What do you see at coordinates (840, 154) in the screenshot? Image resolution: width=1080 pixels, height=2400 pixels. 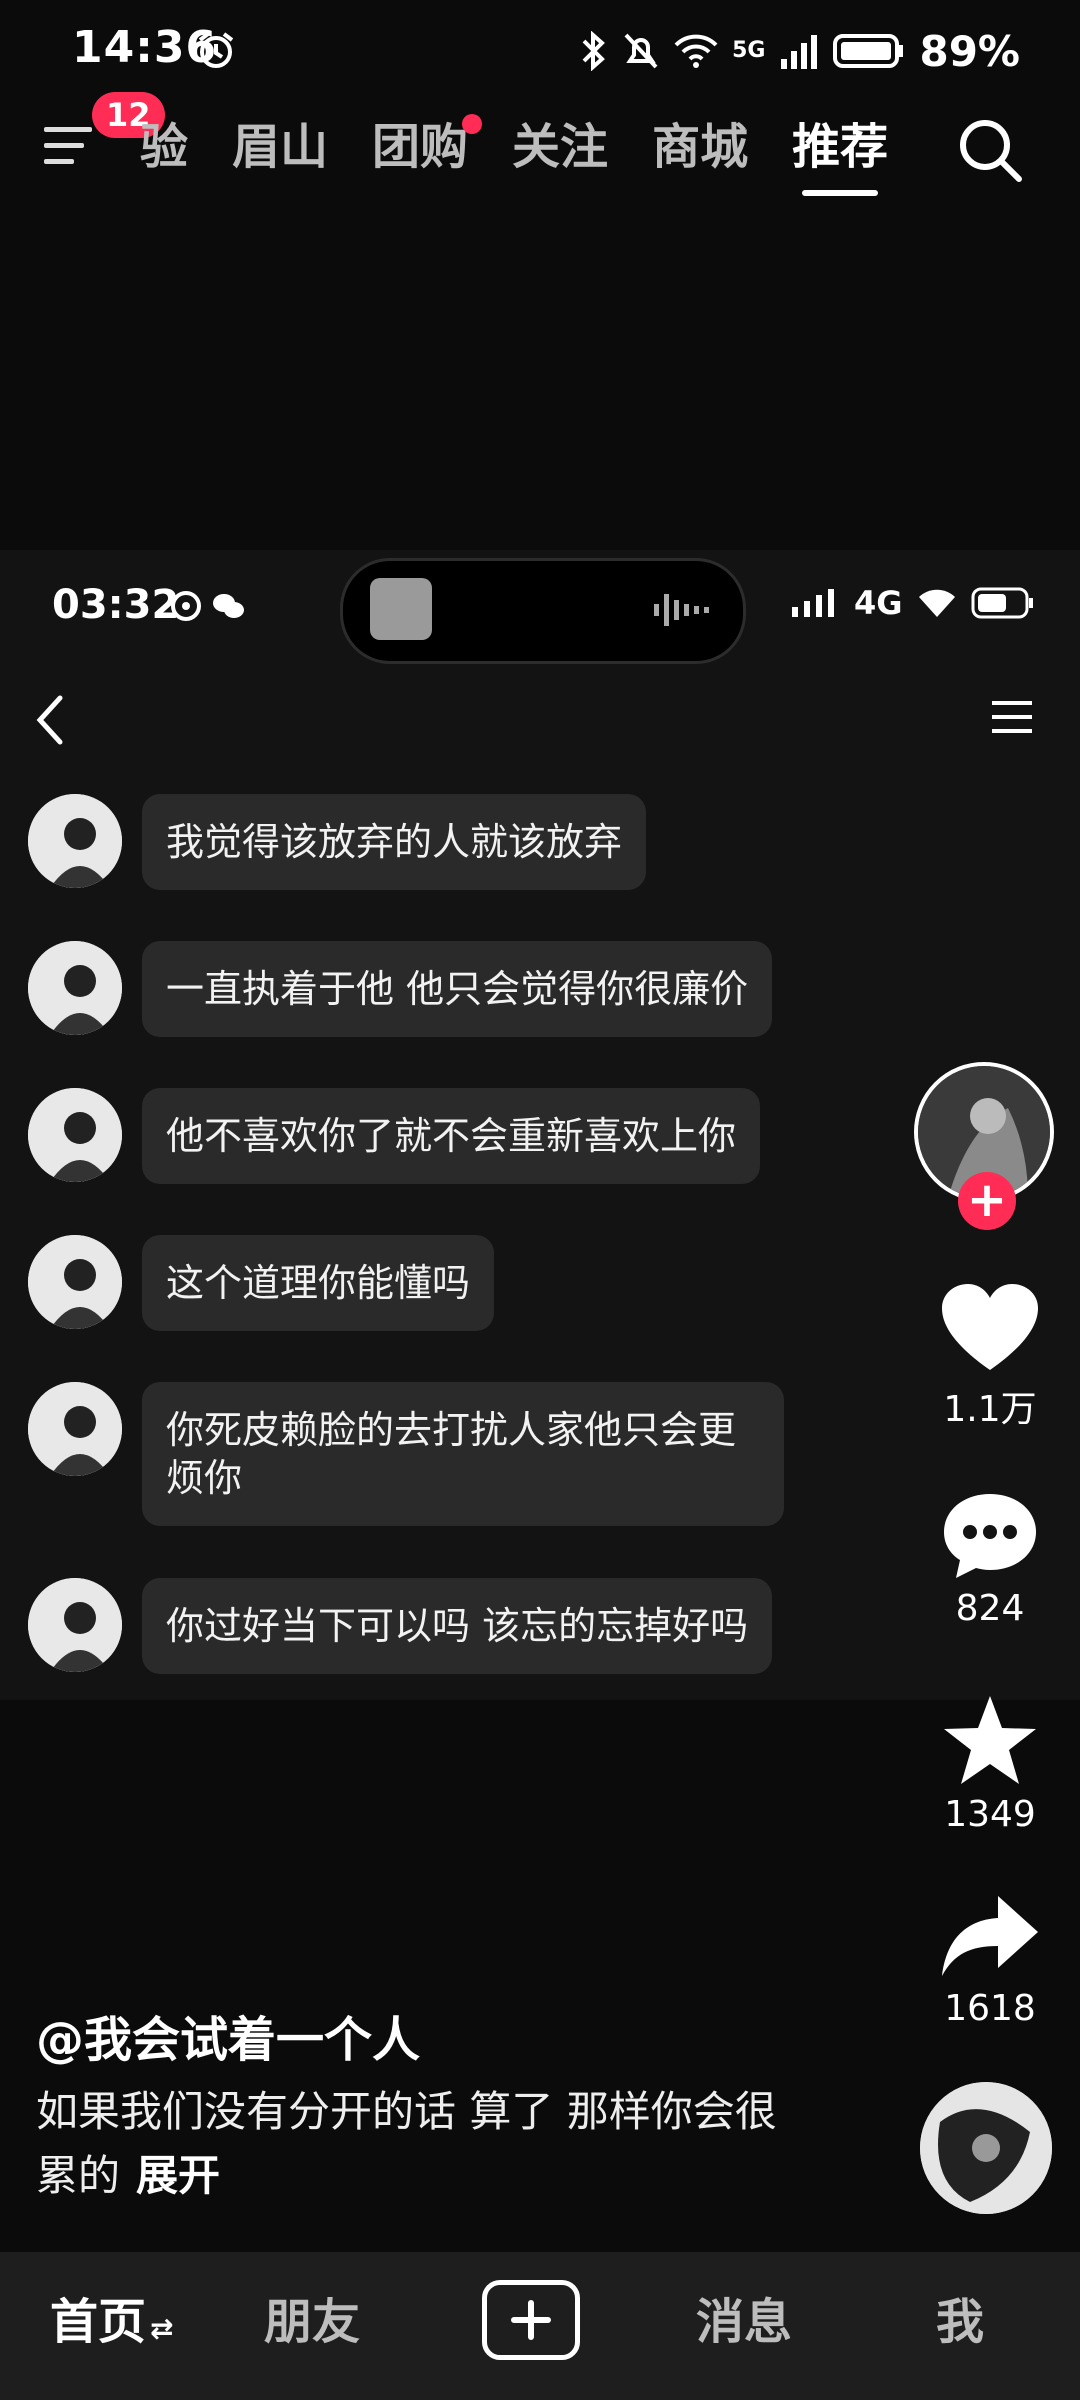 I see `tab-recommend: 推荐` at bounding box center [840, 154].